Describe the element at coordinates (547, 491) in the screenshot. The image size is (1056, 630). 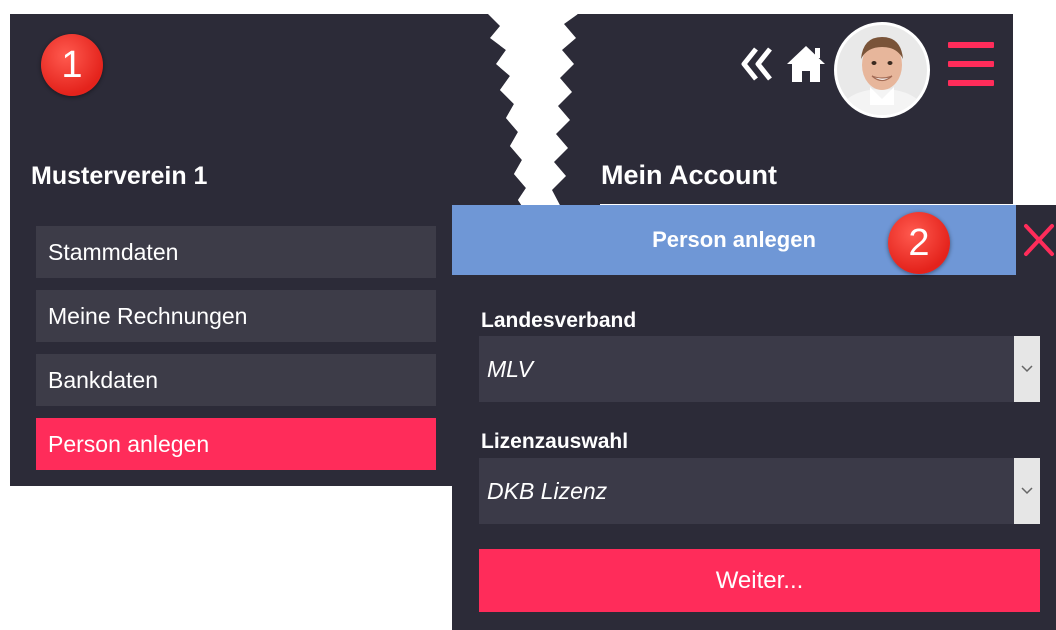
I see `lizenzauswahl-value: DKB Lizenz` at that location.